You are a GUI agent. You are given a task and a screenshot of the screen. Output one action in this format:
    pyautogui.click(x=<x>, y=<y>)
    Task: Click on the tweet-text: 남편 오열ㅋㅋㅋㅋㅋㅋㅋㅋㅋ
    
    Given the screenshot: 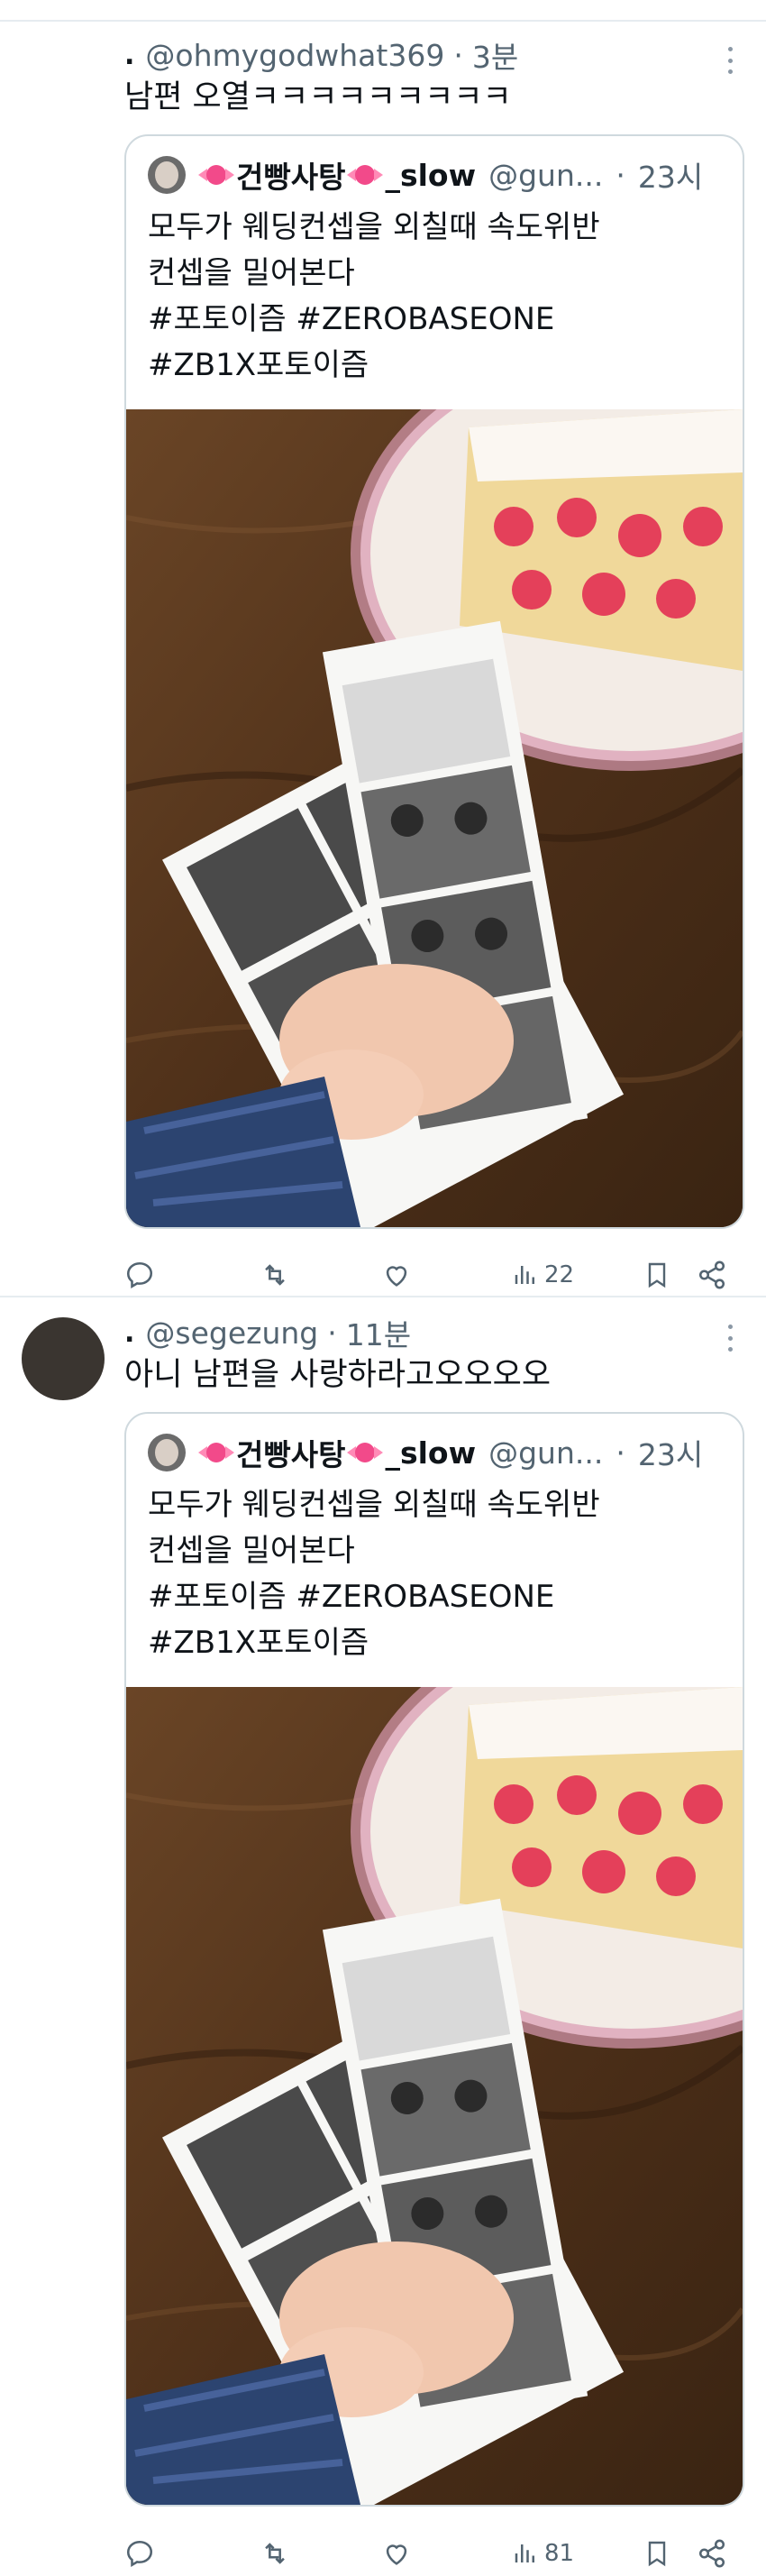 What is the action you would take?
    pyautogui.click(x=318, y=97)
    